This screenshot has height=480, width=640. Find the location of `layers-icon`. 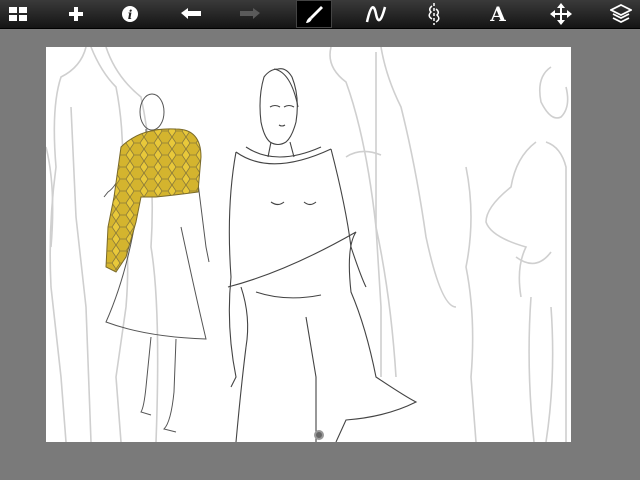

layers-icon is located at coordinates (621, 14).